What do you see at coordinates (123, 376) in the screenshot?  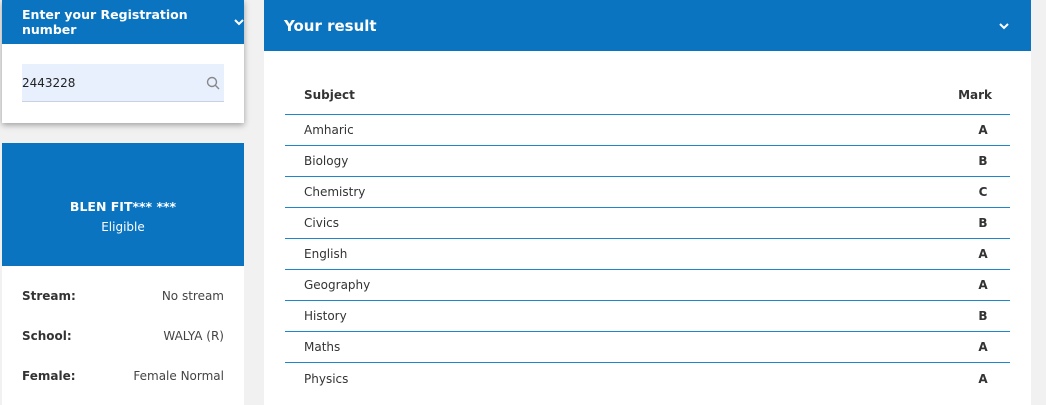 I see `detail-row-female: Female: Female Normal` at bounding box center [123, 376].